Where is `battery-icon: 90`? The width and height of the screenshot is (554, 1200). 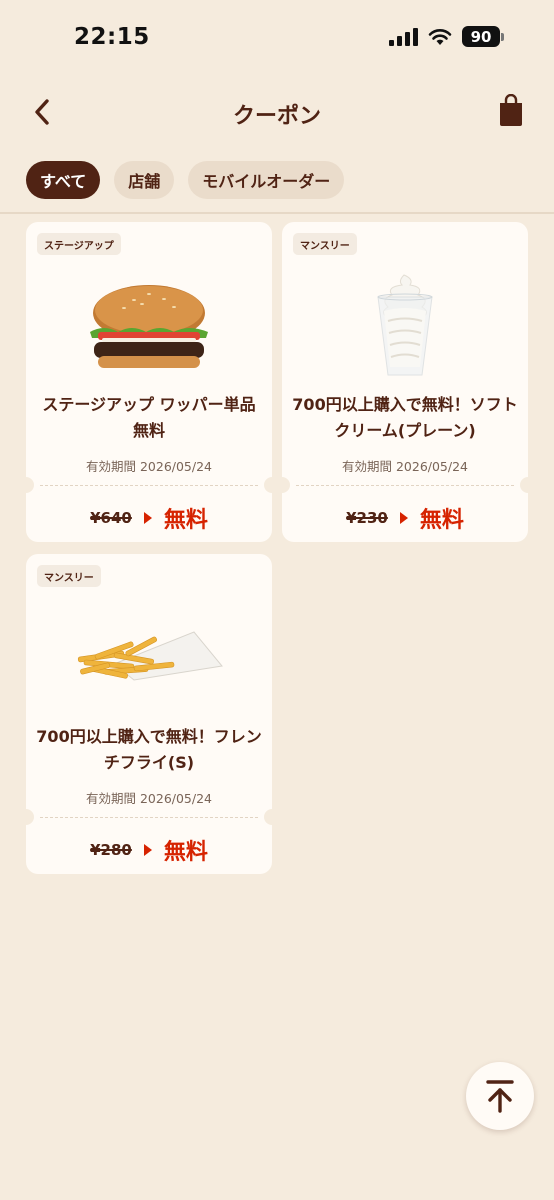
battery-icon: 90 is located at coordinates (483, 36).